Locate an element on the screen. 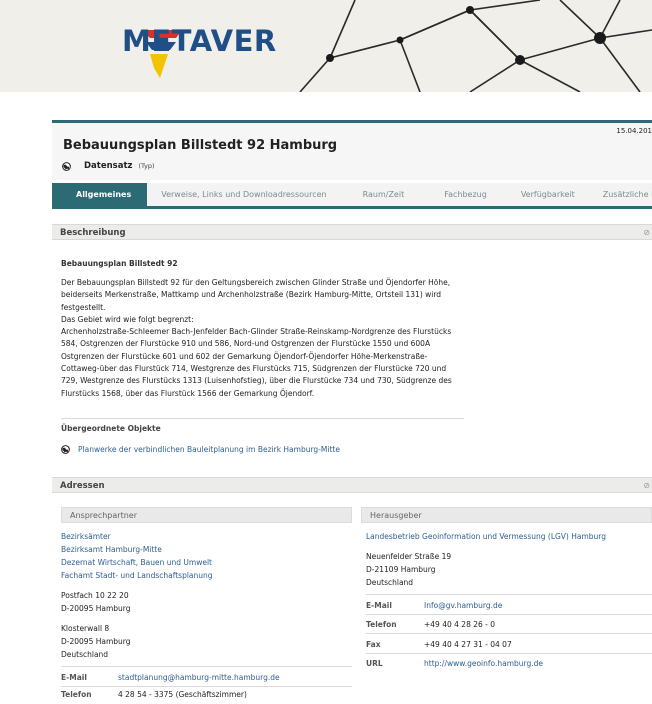 Image resolution: width=652 pixels, height=704 pixels. contact-phone-value: 4 28 54 - 3375 (Geschäftszimmer) is located at coordinates (182, 694).